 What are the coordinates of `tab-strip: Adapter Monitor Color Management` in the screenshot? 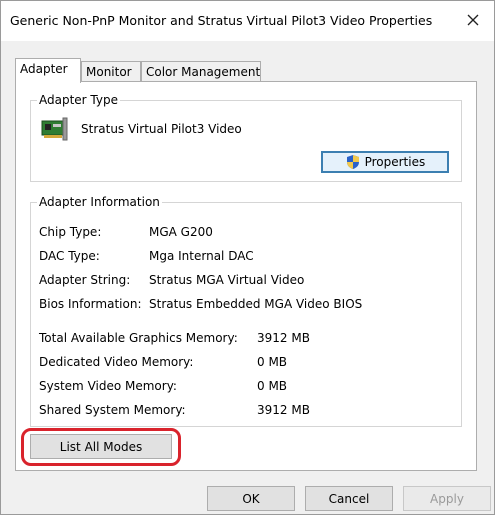 It's located at (254, 70).